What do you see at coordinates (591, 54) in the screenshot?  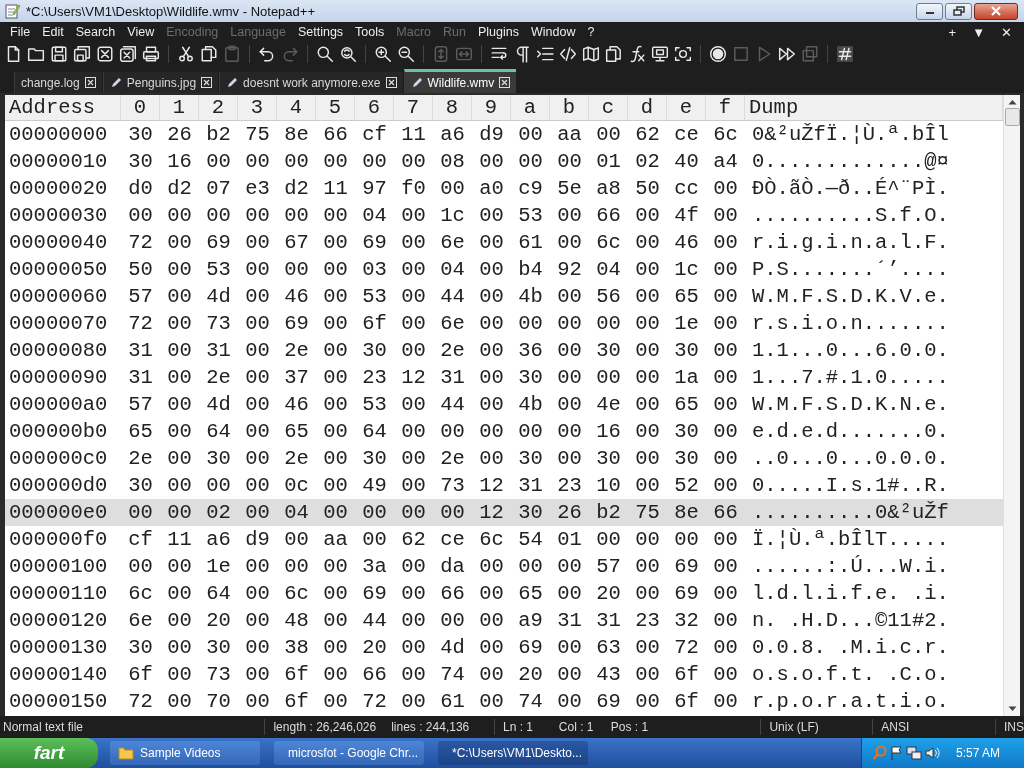 I see `map-icon` at bounding box center [591, 54].